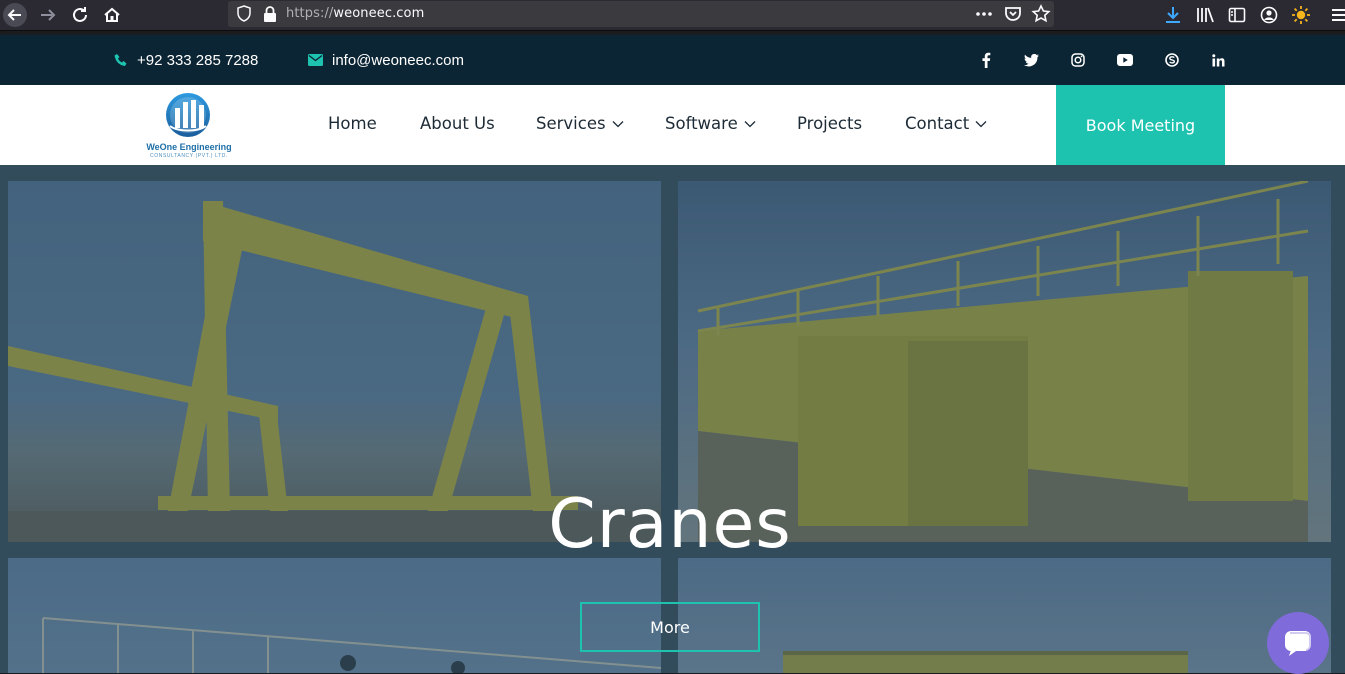 Image resolution: width=1345 pixels, height=674 pixels. Describe the element at coordinates (986, 60) in the screenshot. I see `facebook-icon` at that location.